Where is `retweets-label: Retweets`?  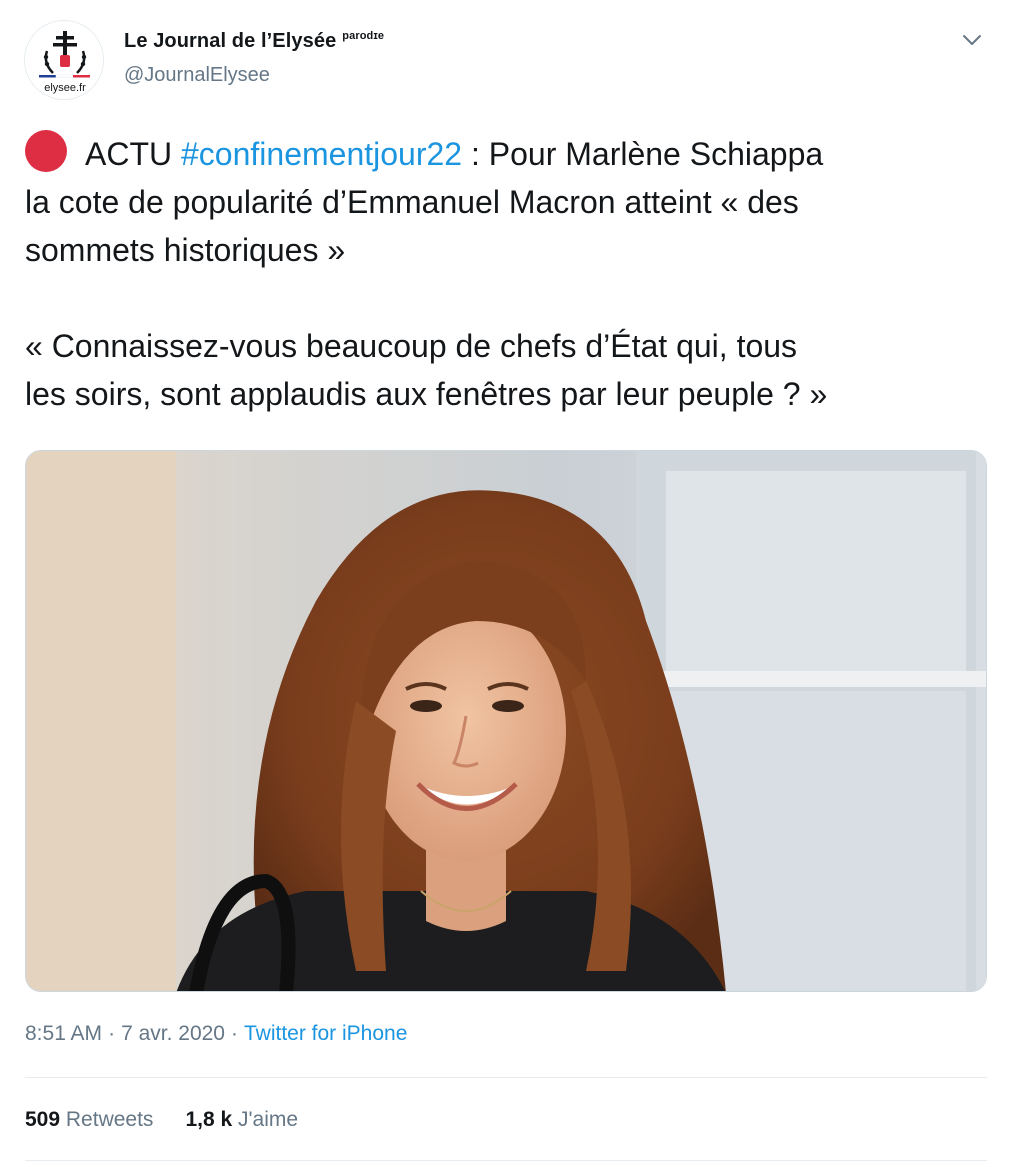 retweets-label: Retweets is located at coordinates (109, 1119).